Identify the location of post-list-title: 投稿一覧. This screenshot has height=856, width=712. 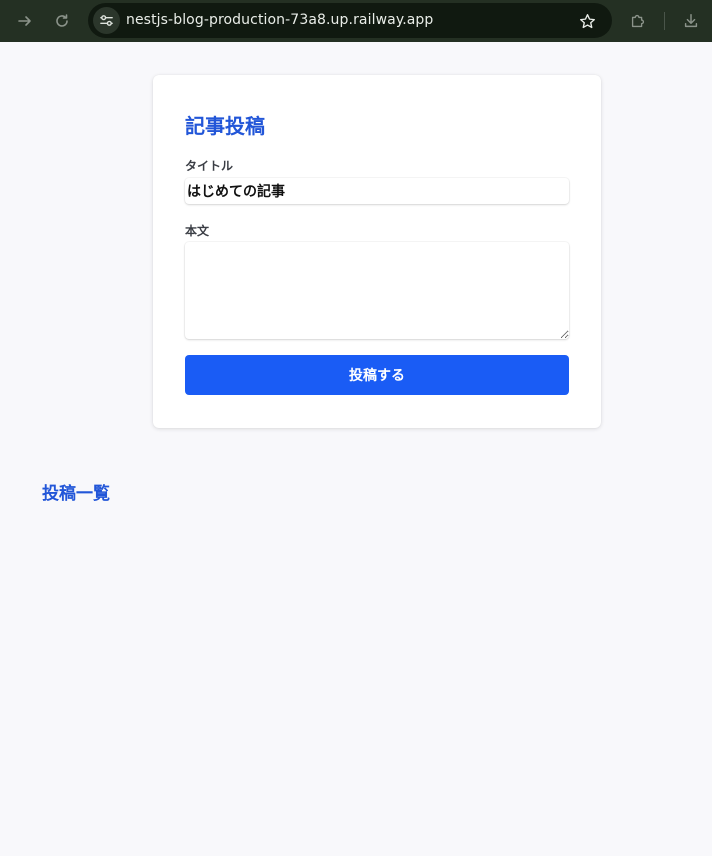
(76, 494).